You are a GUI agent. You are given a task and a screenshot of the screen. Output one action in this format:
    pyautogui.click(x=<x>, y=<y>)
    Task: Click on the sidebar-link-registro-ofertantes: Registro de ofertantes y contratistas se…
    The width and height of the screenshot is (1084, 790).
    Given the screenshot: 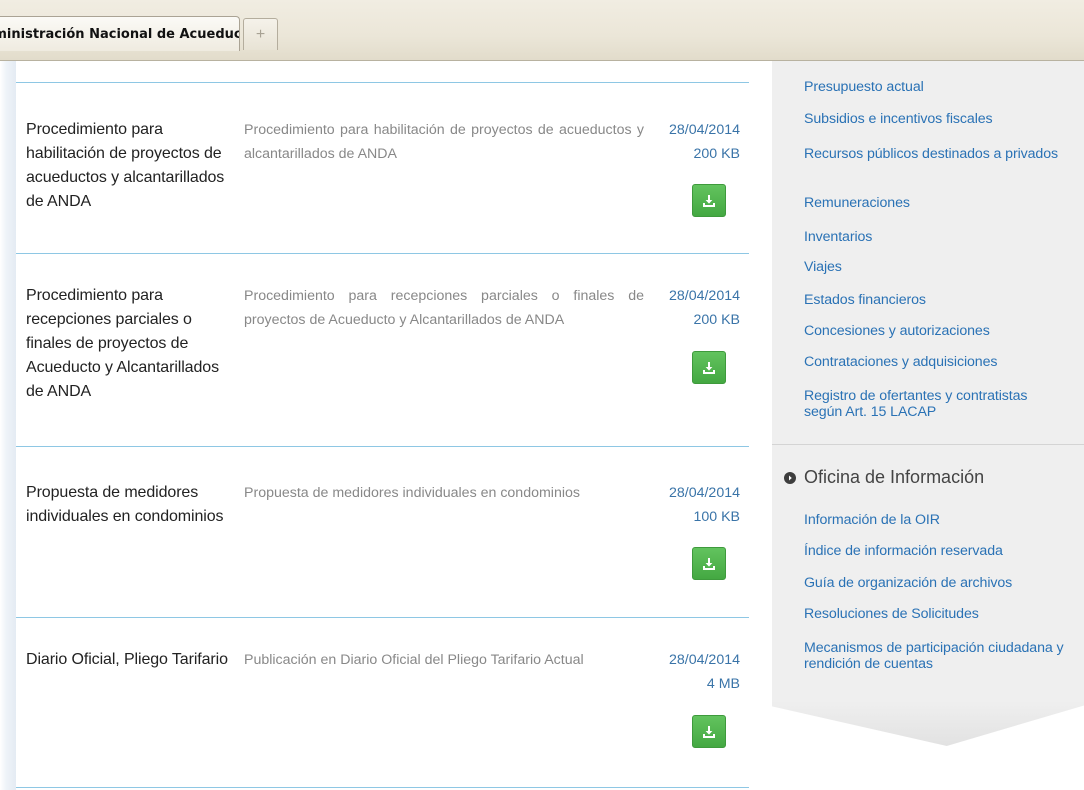 What is the action you would take?
    pyautogui.click(x=934, y=404)
    